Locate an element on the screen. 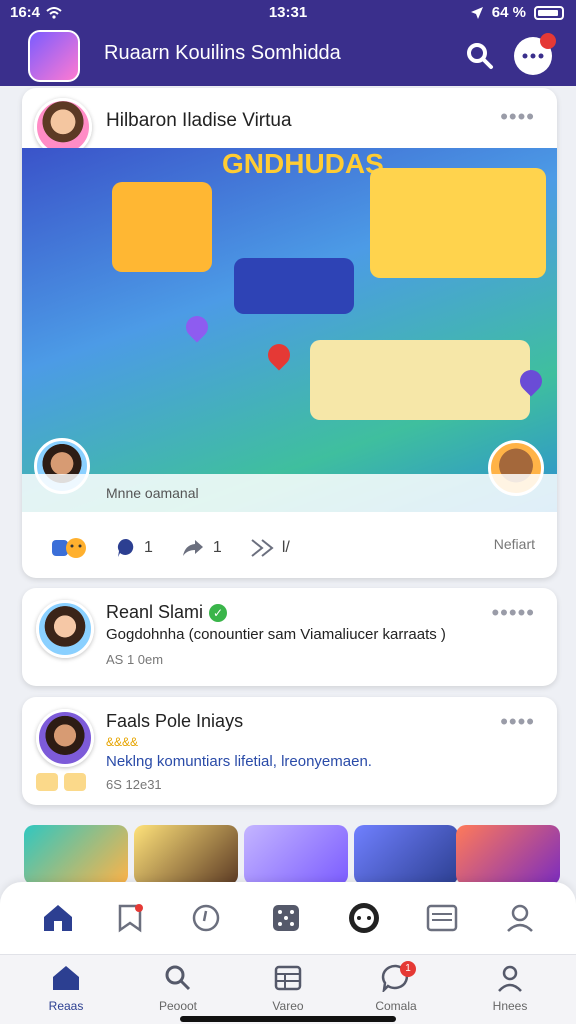 Image resolution: width=576 pixels, height=1024 pixels. like-button is located at coordinates (69, 548).